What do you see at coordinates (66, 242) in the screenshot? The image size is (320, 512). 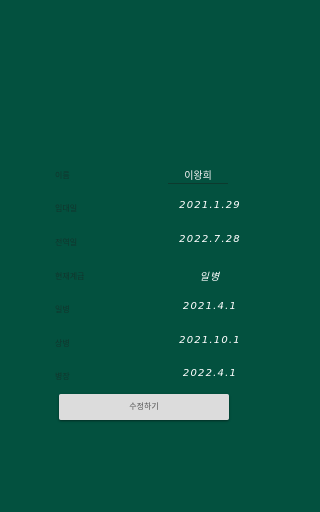 I see `discharge-date-label: 전역일` at bounding box center [66, 242].